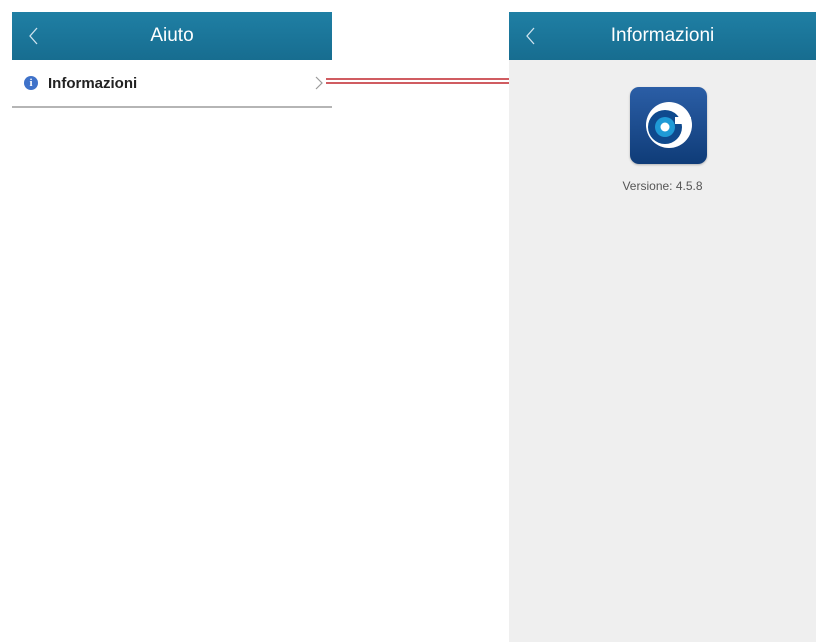 The height and width of the screenshot is (642, 816). I want to click on info-icon: i, so click(31, 83).